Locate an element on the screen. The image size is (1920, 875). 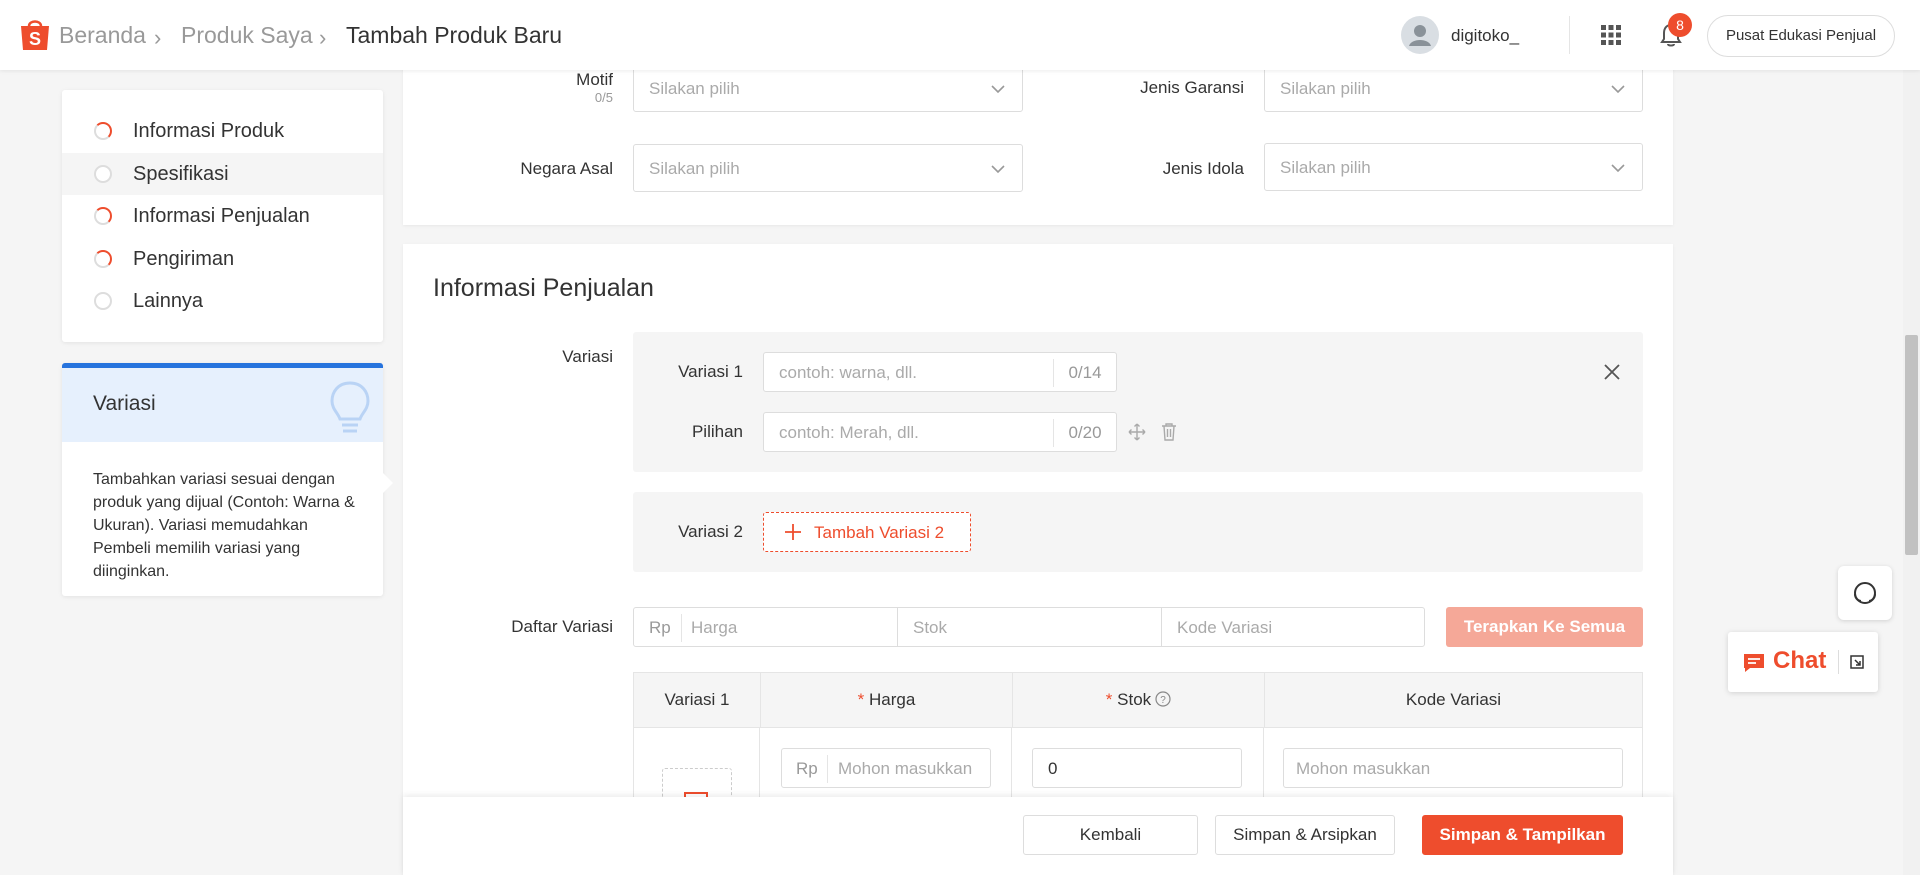
jenis-garansi-select: Silakan pilih is located at coordinates (1453, 88).